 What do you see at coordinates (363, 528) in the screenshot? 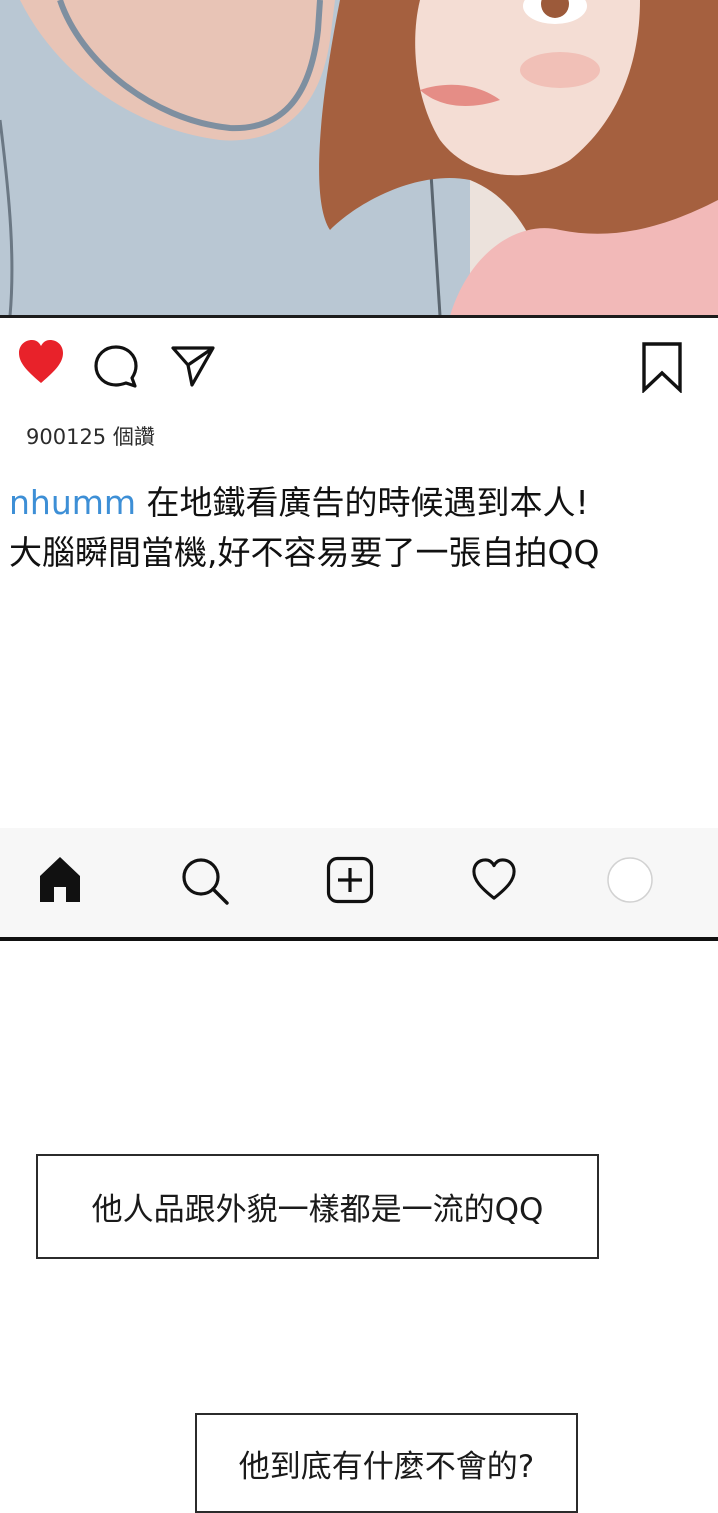
I see `post-caption: nhumm 在地鐵看廣告的時候遇到本人! 大腦瞬間當機,好不容易要了一張自拍QQ` at bounding box center [363, 528].